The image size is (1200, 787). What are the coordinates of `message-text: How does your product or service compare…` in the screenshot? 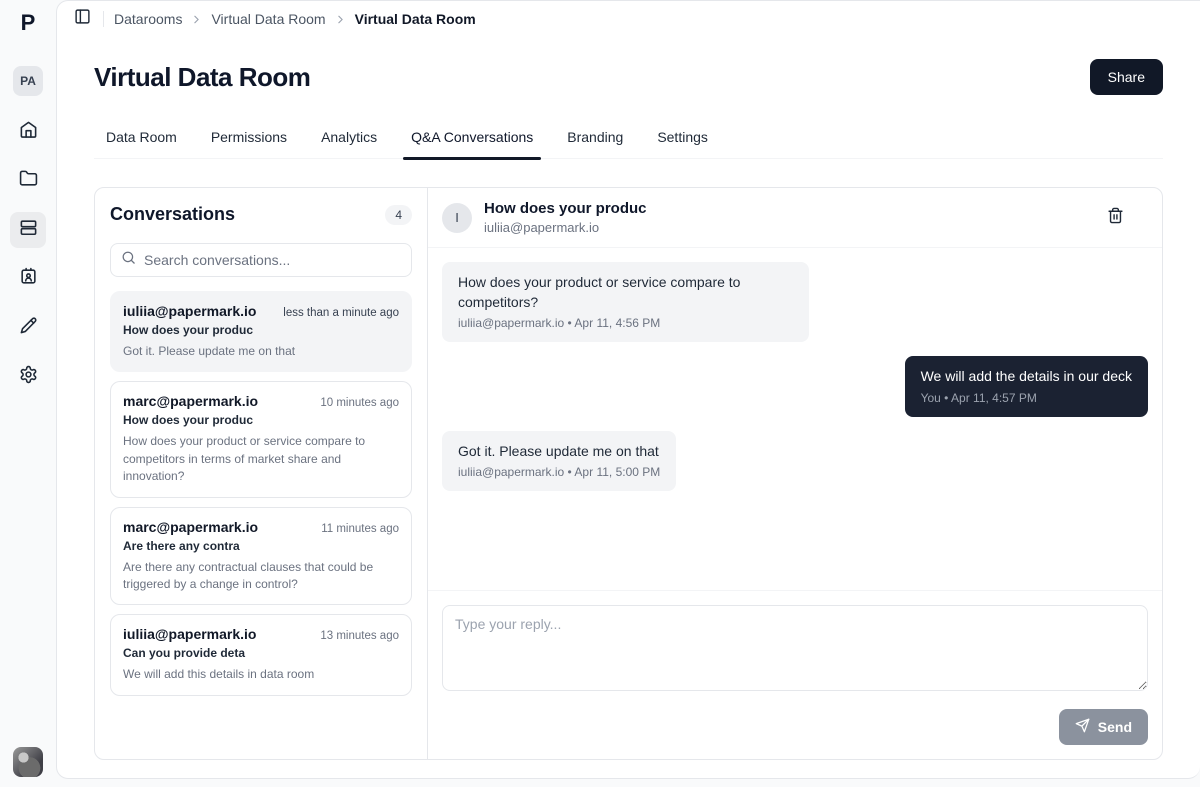 It's located at (599, 292).